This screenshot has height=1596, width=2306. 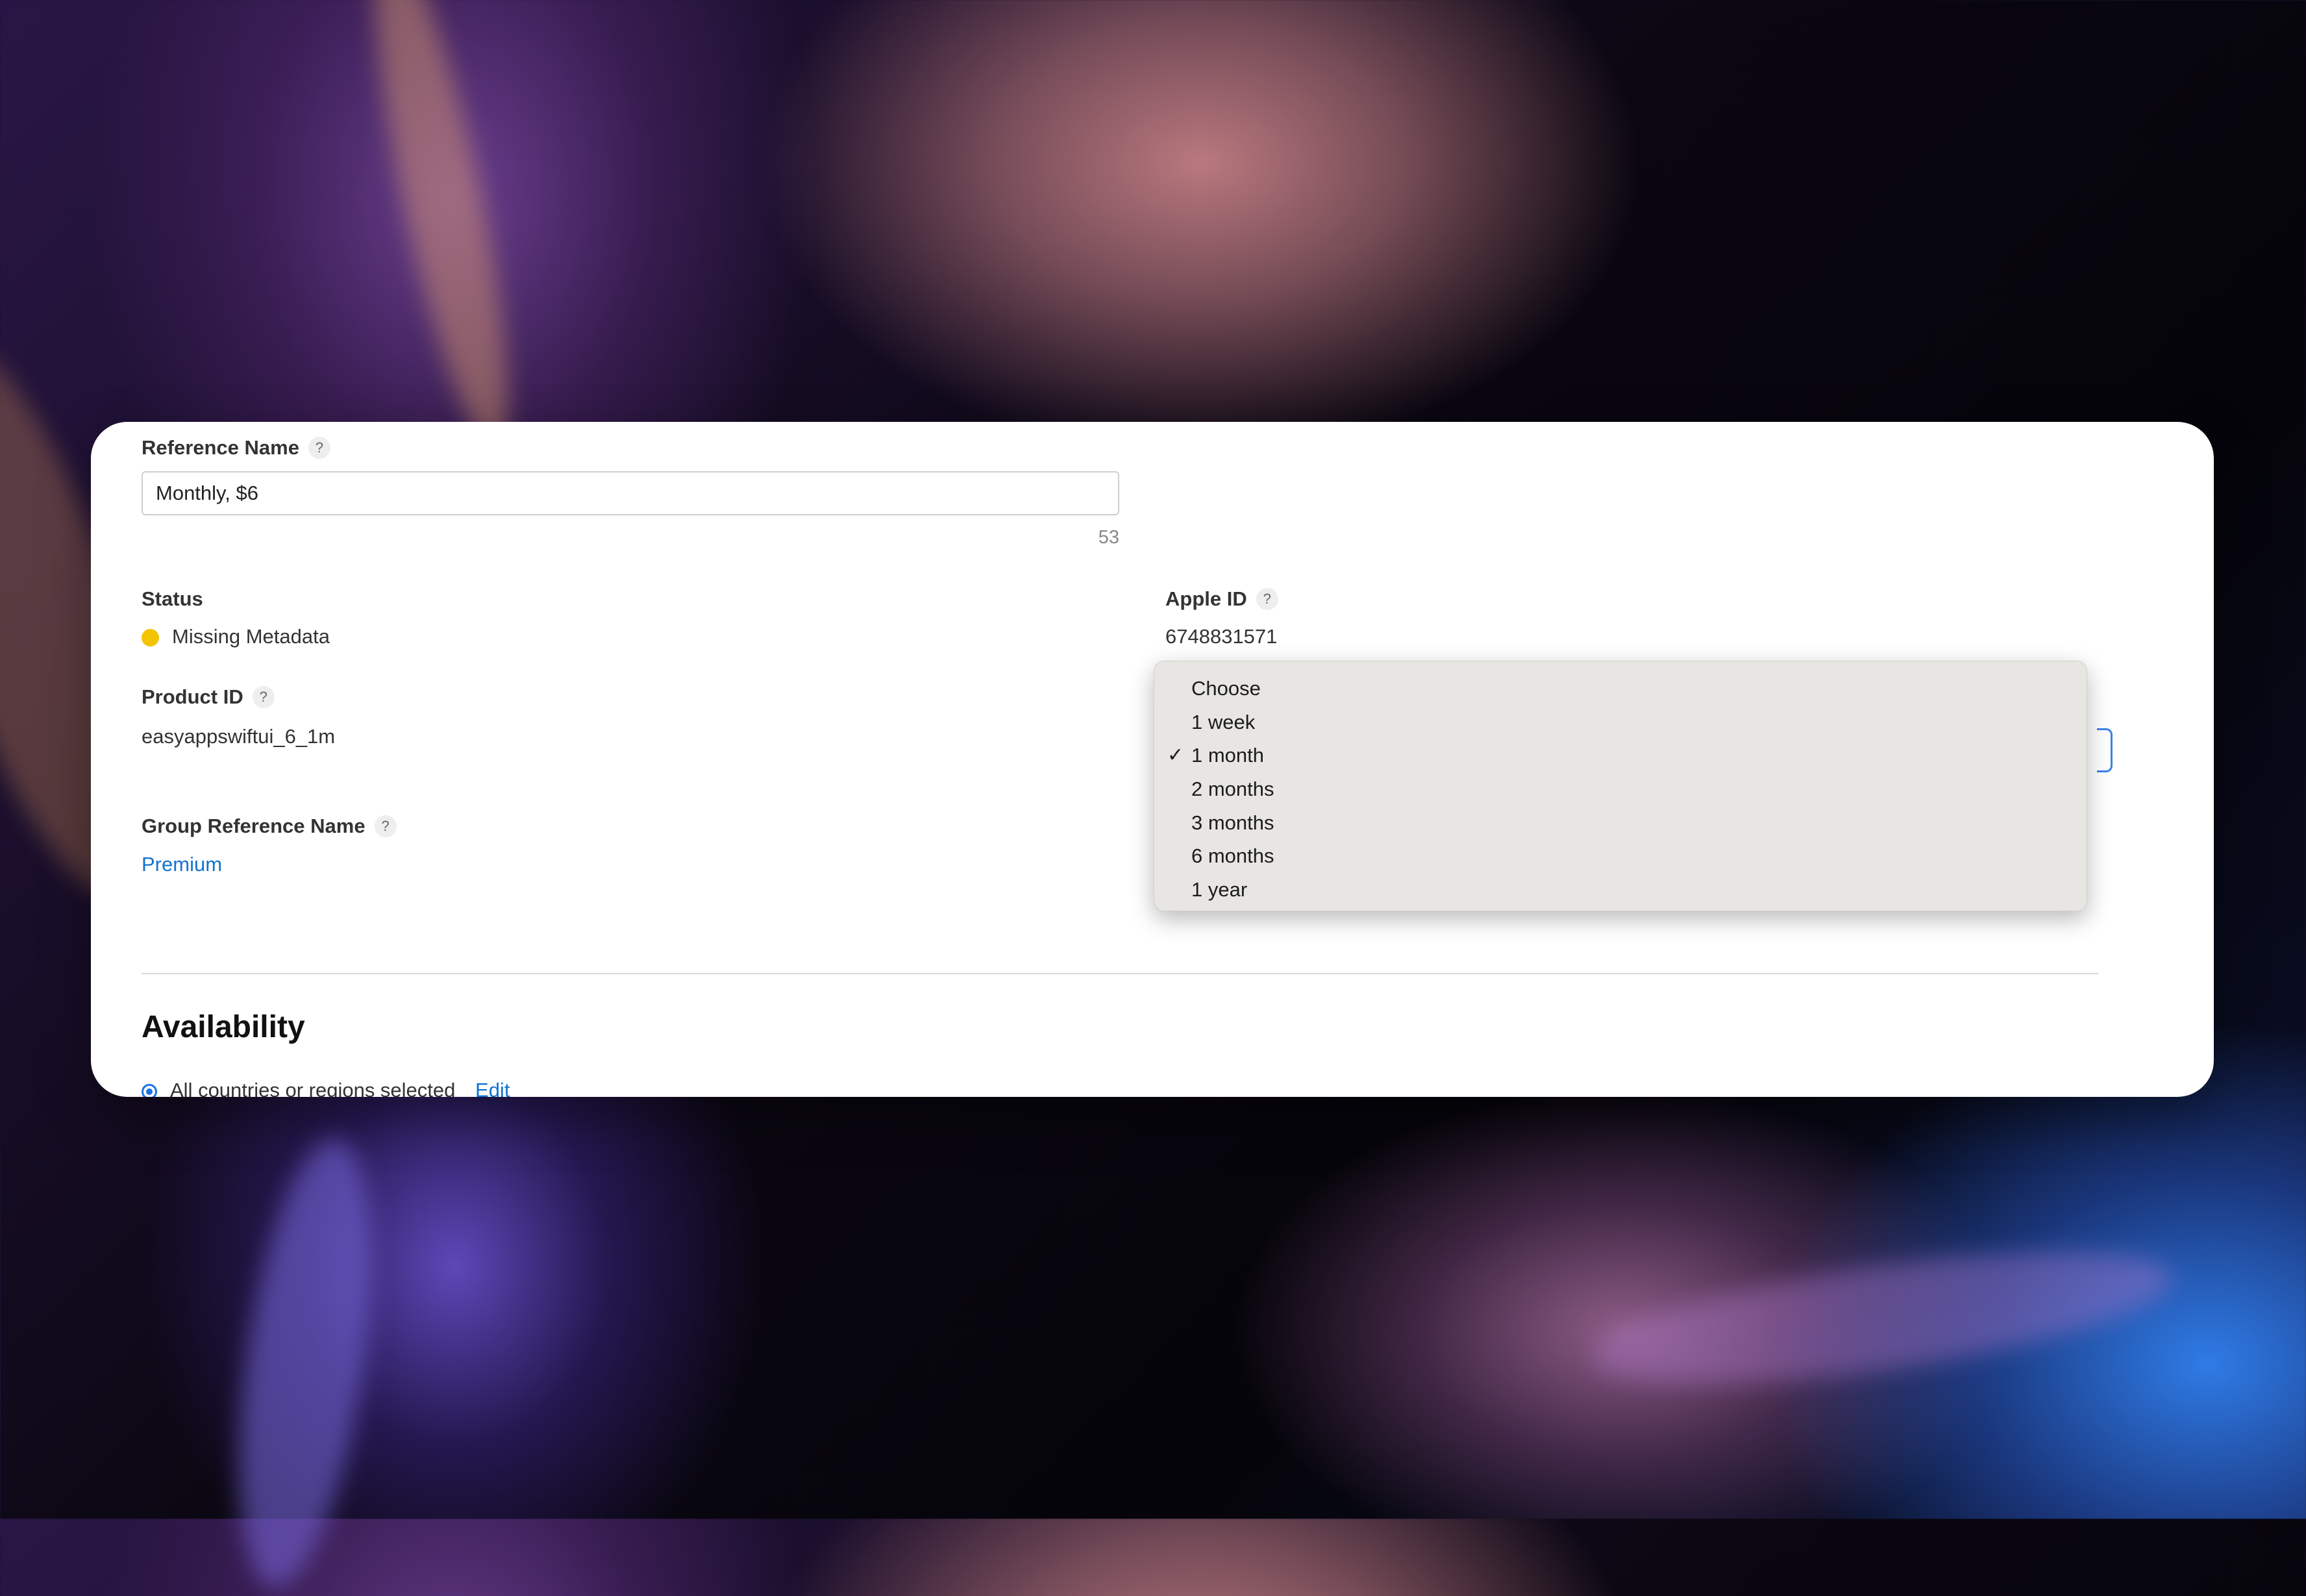 What do you see at coordinates (149, 1090) in the screenshot?
I see `radio-selected-icon` at bounding box center [149, 1090].